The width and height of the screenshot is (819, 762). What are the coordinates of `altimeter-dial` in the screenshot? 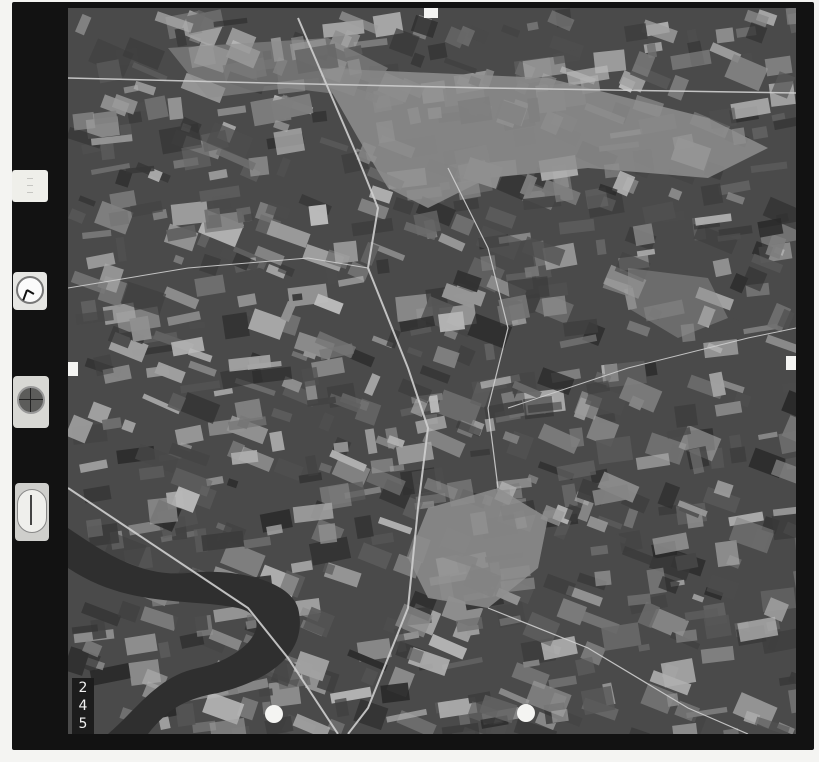 It's located at (32, 511).